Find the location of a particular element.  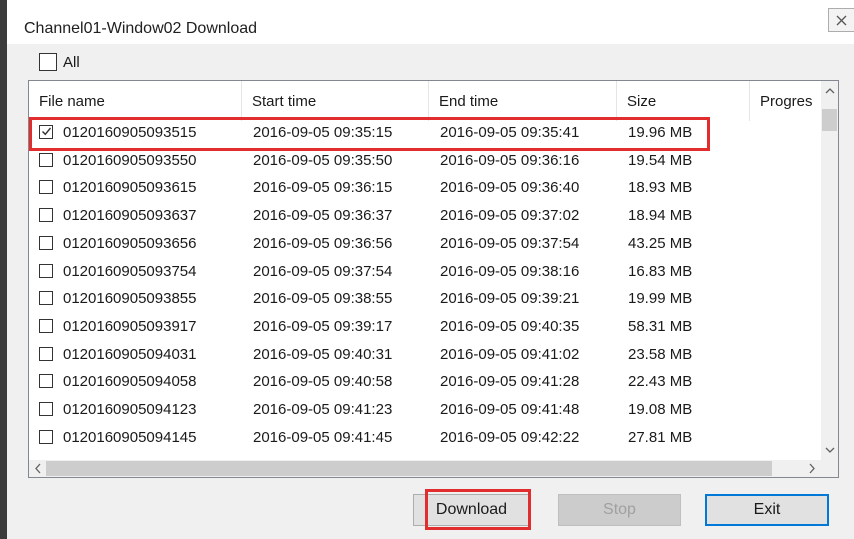

close-button is located at coordinates (841, 20).